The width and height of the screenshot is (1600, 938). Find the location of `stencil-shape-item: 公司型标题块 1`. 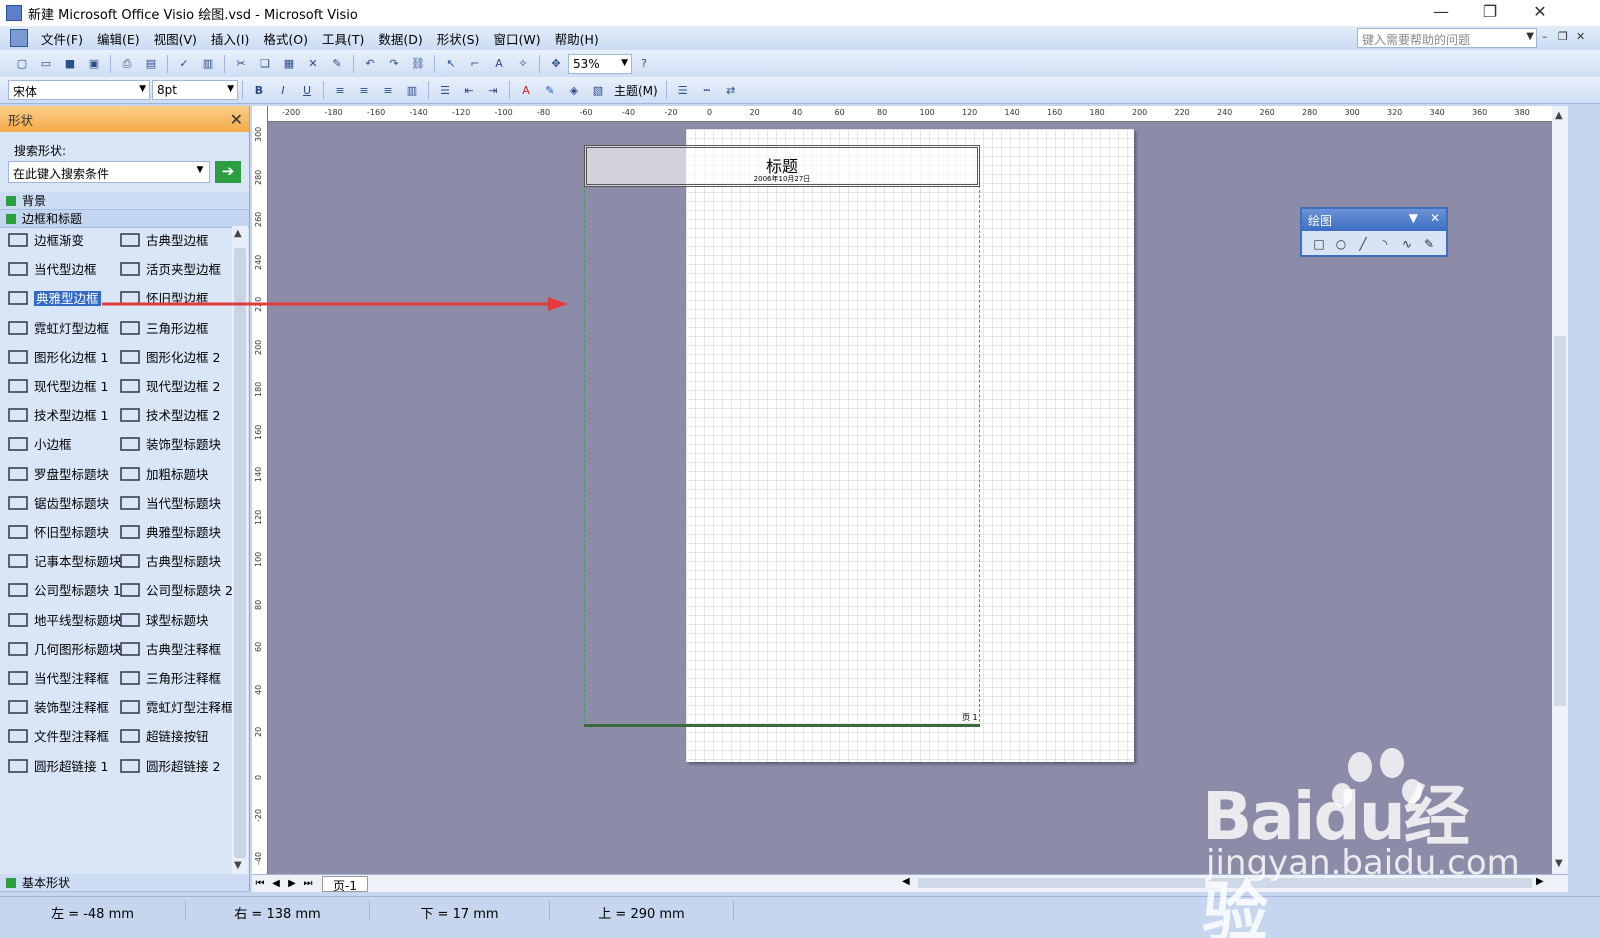

stencil-shape-item: 公司型标题块 1 is located at coordinates (64, 590).